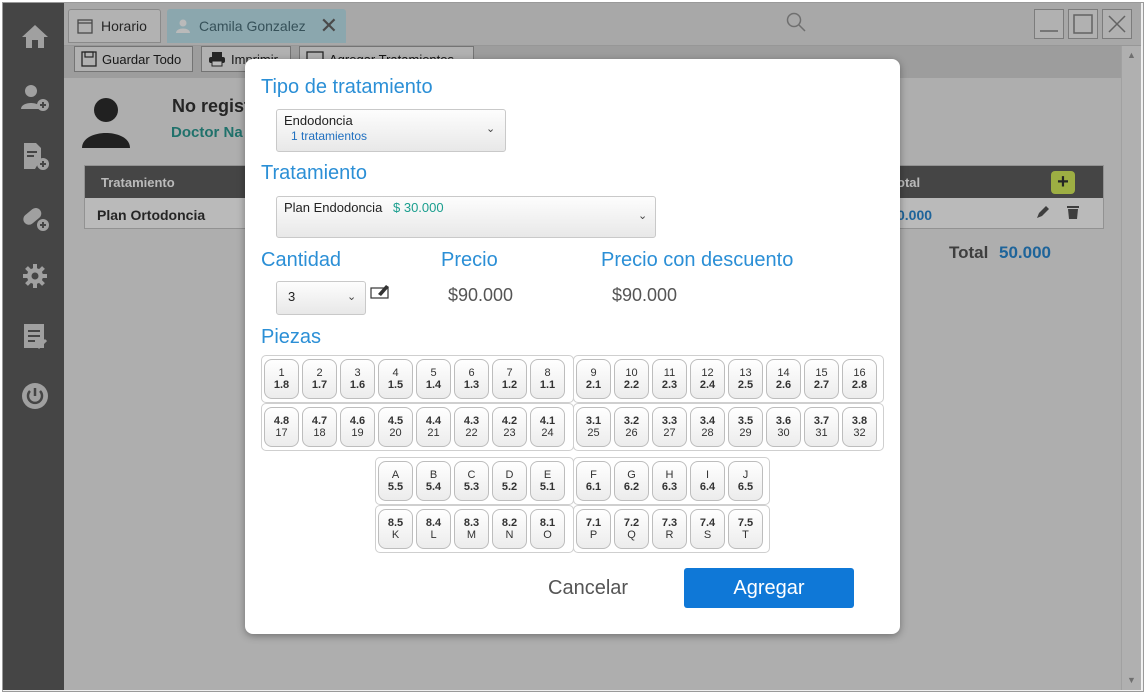 The image size is (1146, 693). I want to click on tooth-button: 8.1 O, so click(547, 529).